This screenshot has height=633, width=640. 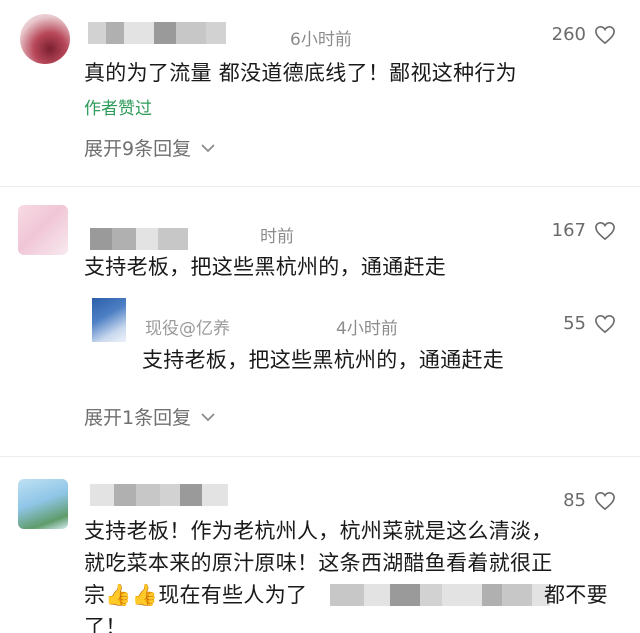 I want to click on comment-time: 时前, so click(x=277, y=237).